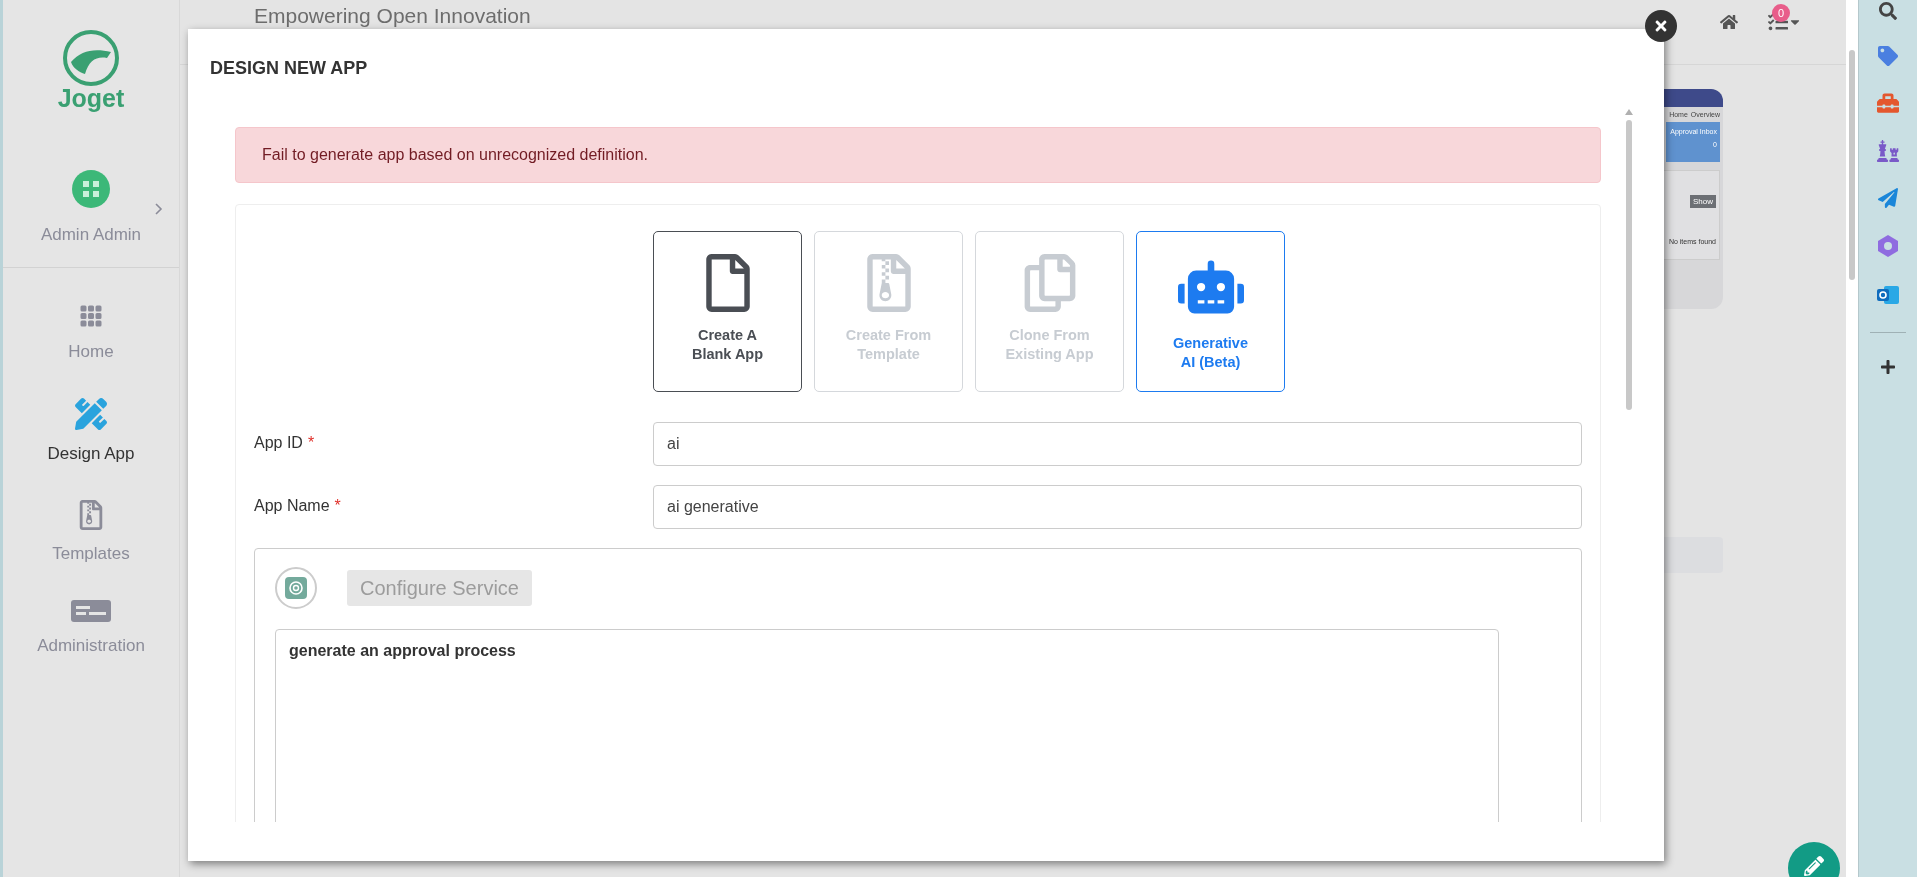 The image size is (1917, 877). I want to click on notification-badge: 0, so click(1781, 13).